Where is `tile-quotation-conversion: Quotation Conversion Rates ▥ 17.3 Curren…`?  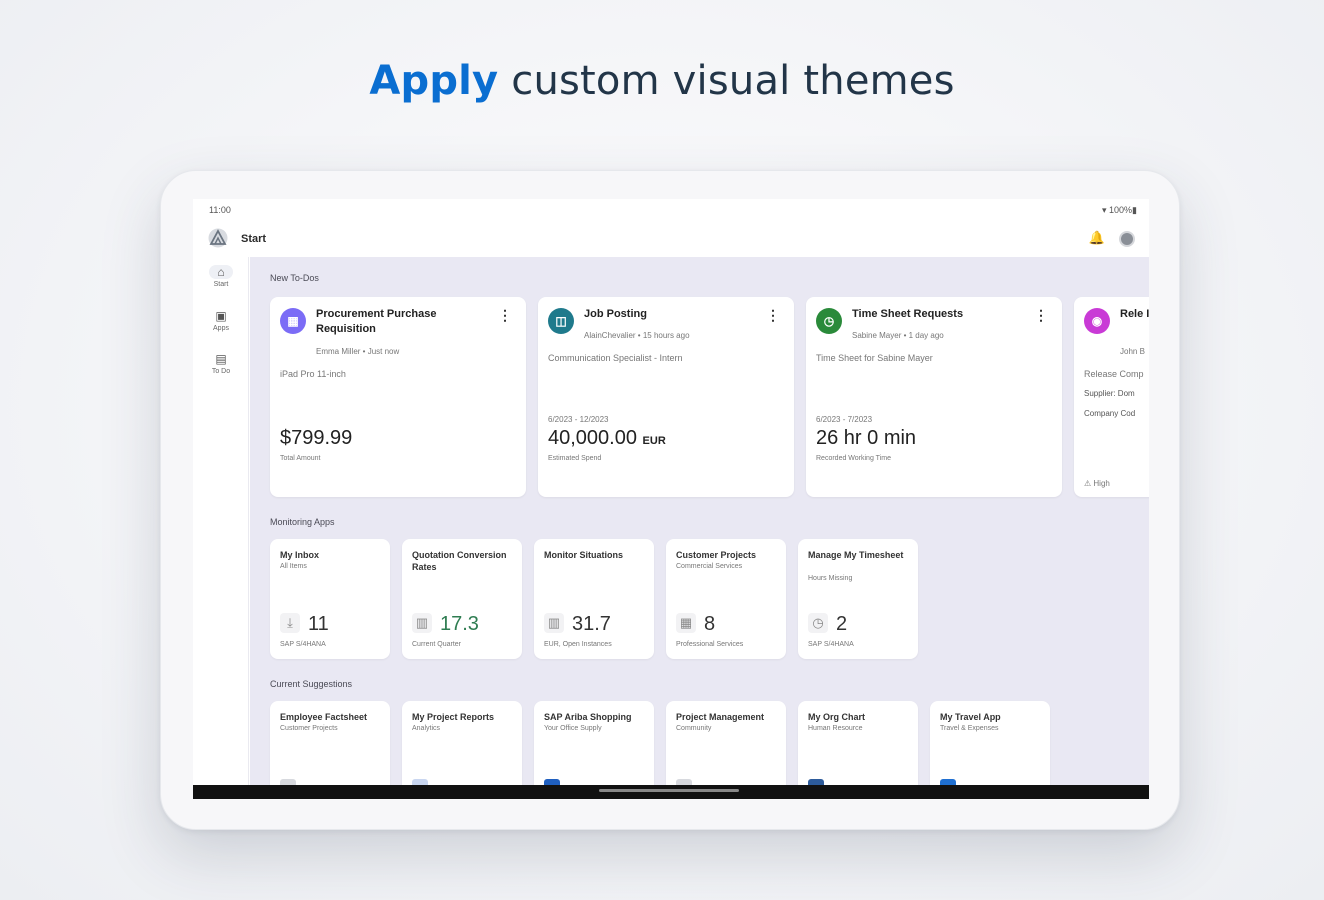 tile-quotation-conversion: Quotation Conversion Rates ▥ 17.3 Curren… is located at coordinates (462, 599).